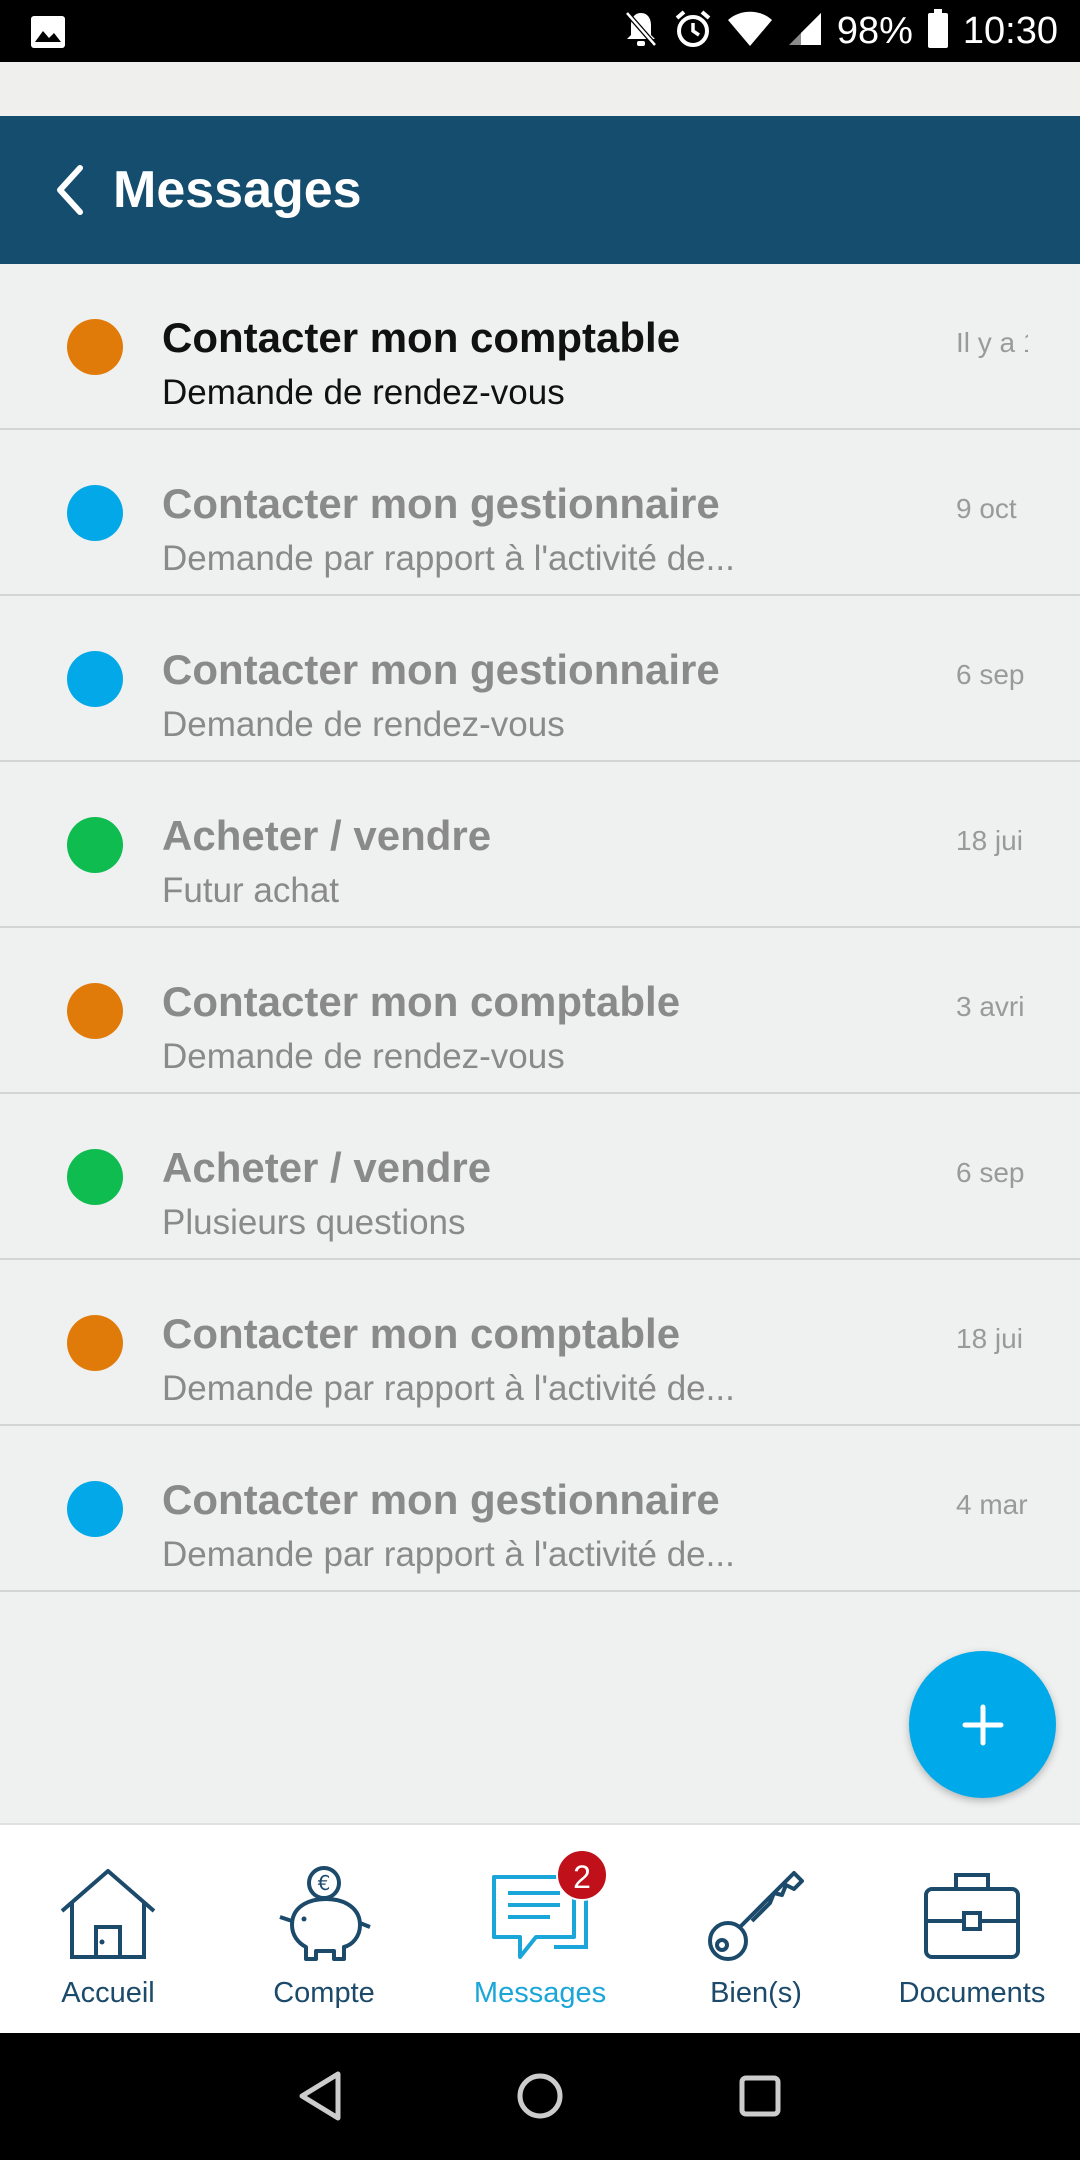 Image resolution: width=1080 pixels, height=2160 pixels. I want to click on unread-count-badge: 2, so click(582, 1875).